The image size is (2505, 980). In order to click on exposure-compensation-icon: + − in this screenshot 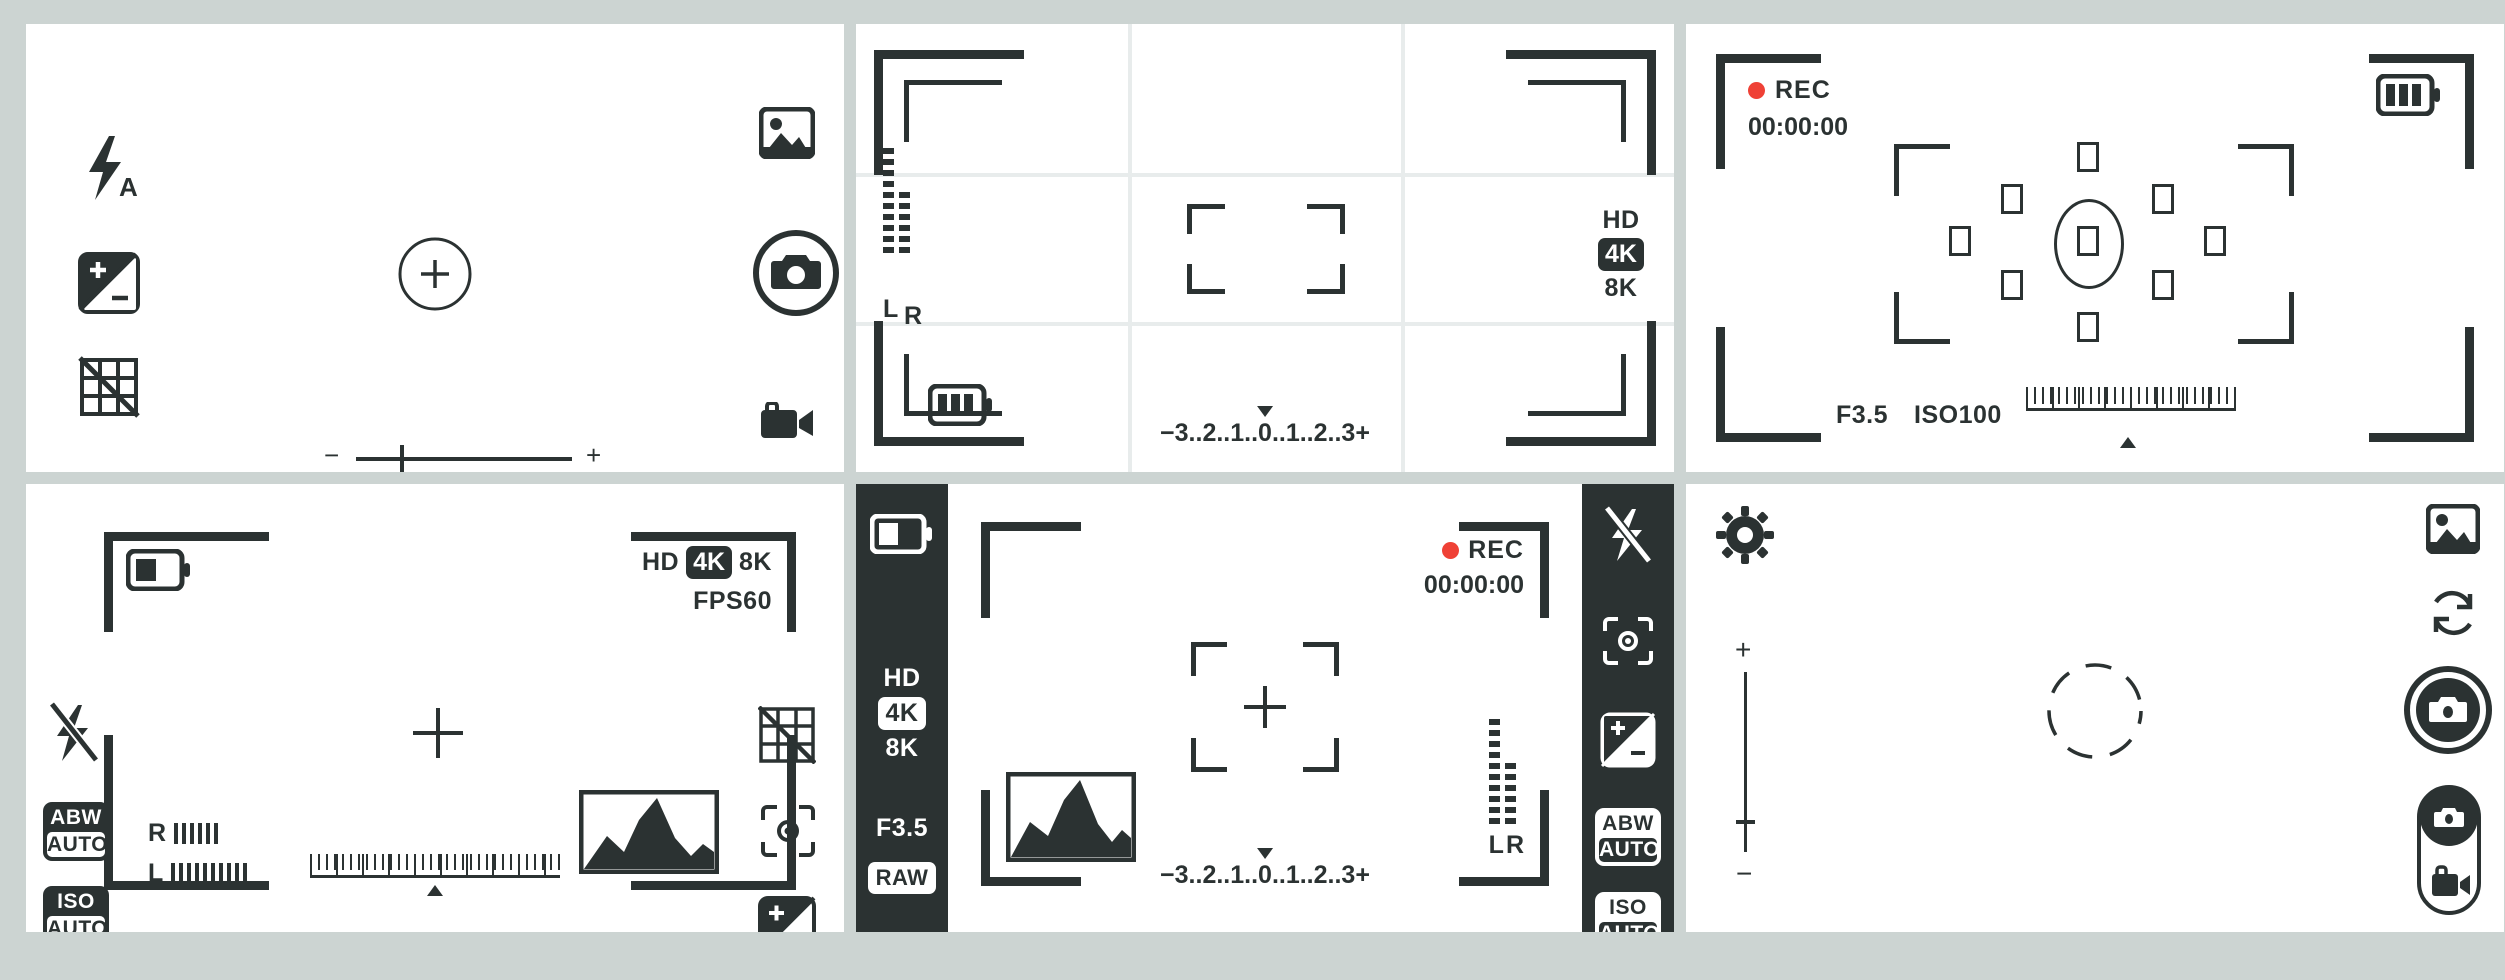, I will do `click(109, 283)`.